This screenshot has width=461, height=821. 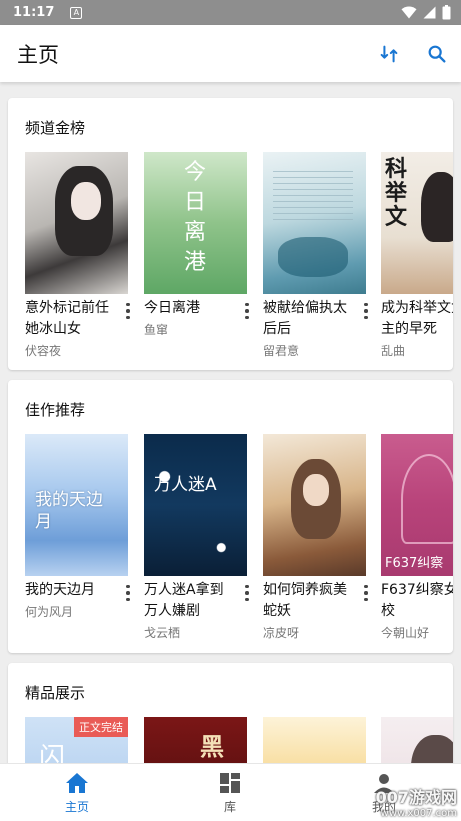 I want to click on cover-text: 闪, so click(x=52, y=753).